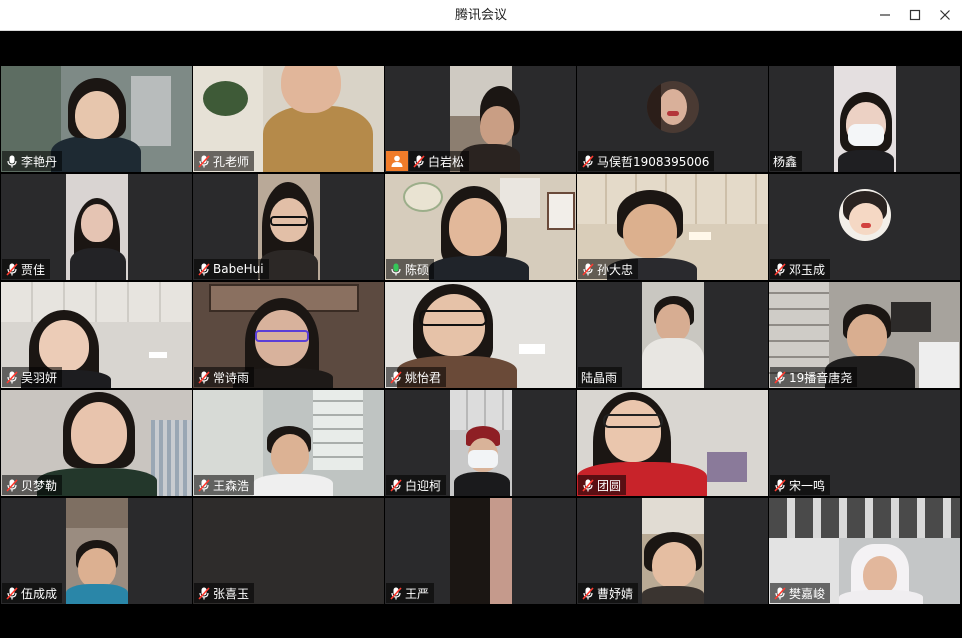  What do you see at coordinates (480, 119) in the screenshot?
I see `participant-tile: 白岩松` at bounding box center [480, 119].